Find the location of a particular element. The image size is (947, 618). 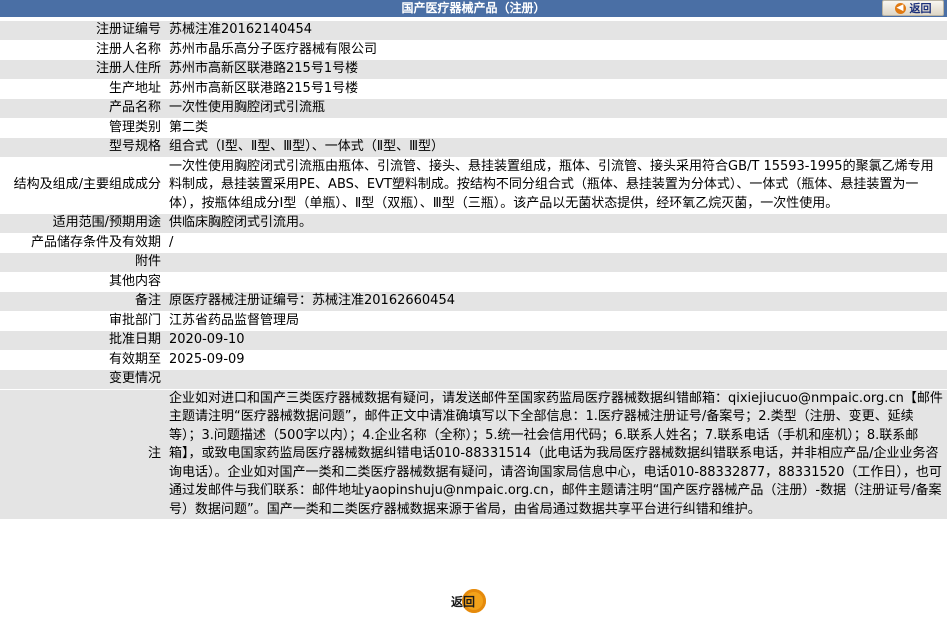

row-label: 注 is located at coordinates (83, 454).